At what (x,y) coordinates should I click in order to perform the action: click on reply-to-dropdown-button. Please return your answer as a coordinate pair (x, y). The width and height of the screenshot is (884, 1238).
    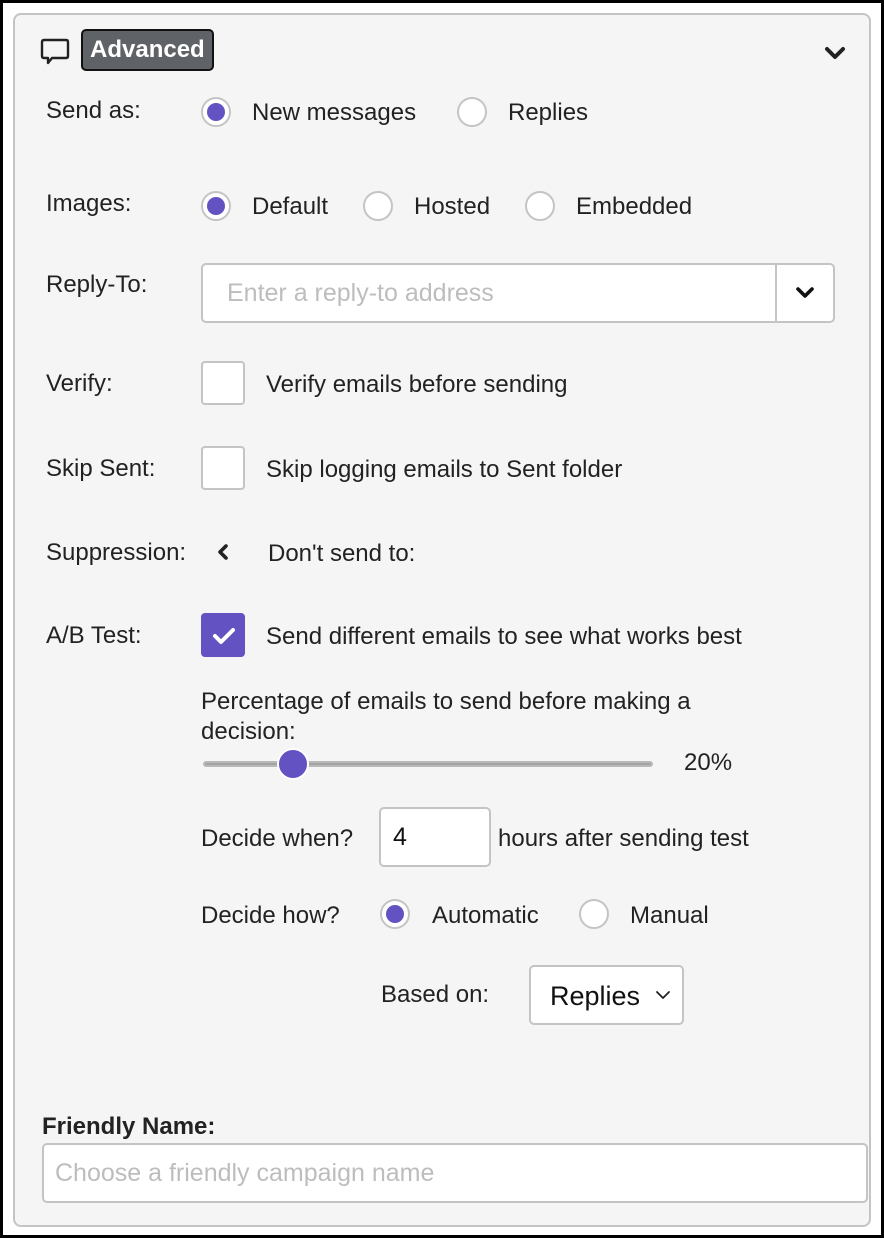
    Looking at the image, I should click on (804, 293).